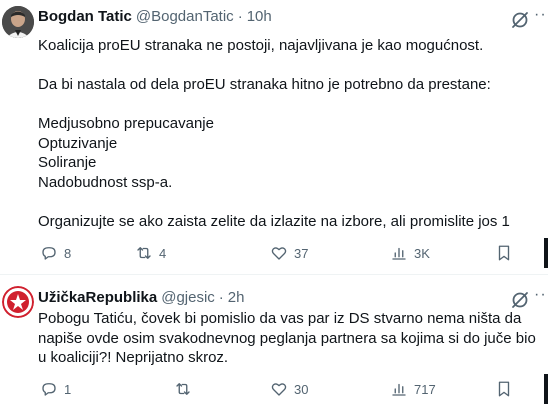 This screenshot has width=548, height=412. Describe the element at coordinates (259, 16) in the screenshot. I see `timestamp: 10h` at that location.